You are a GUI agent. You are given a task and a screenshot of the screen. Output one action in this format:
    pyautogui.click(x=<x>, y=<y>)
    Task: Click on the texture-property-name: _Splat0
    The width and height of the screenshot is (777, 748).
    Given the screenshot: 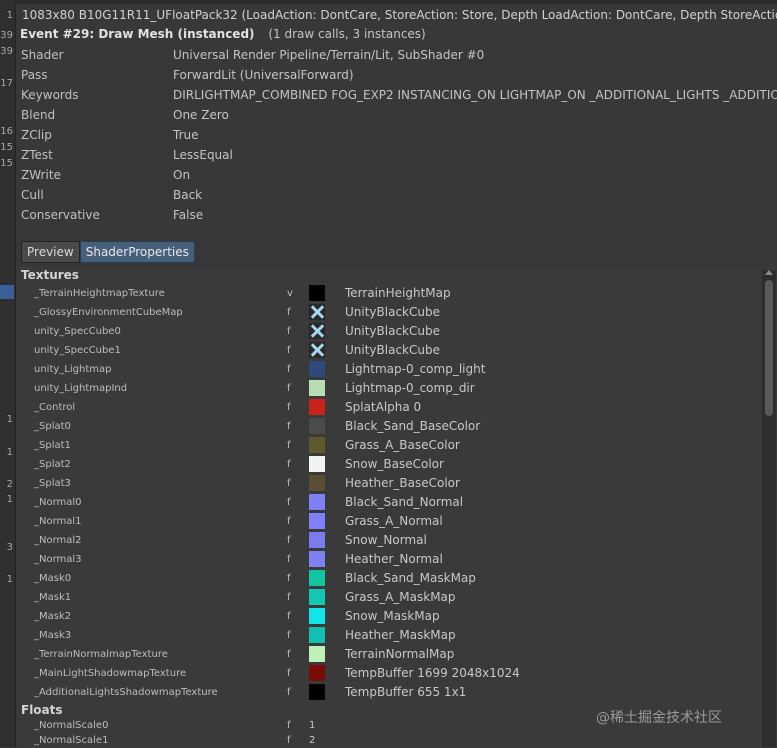 What is the action you would take?
    pyautogui.click(x=52, y=426)
    